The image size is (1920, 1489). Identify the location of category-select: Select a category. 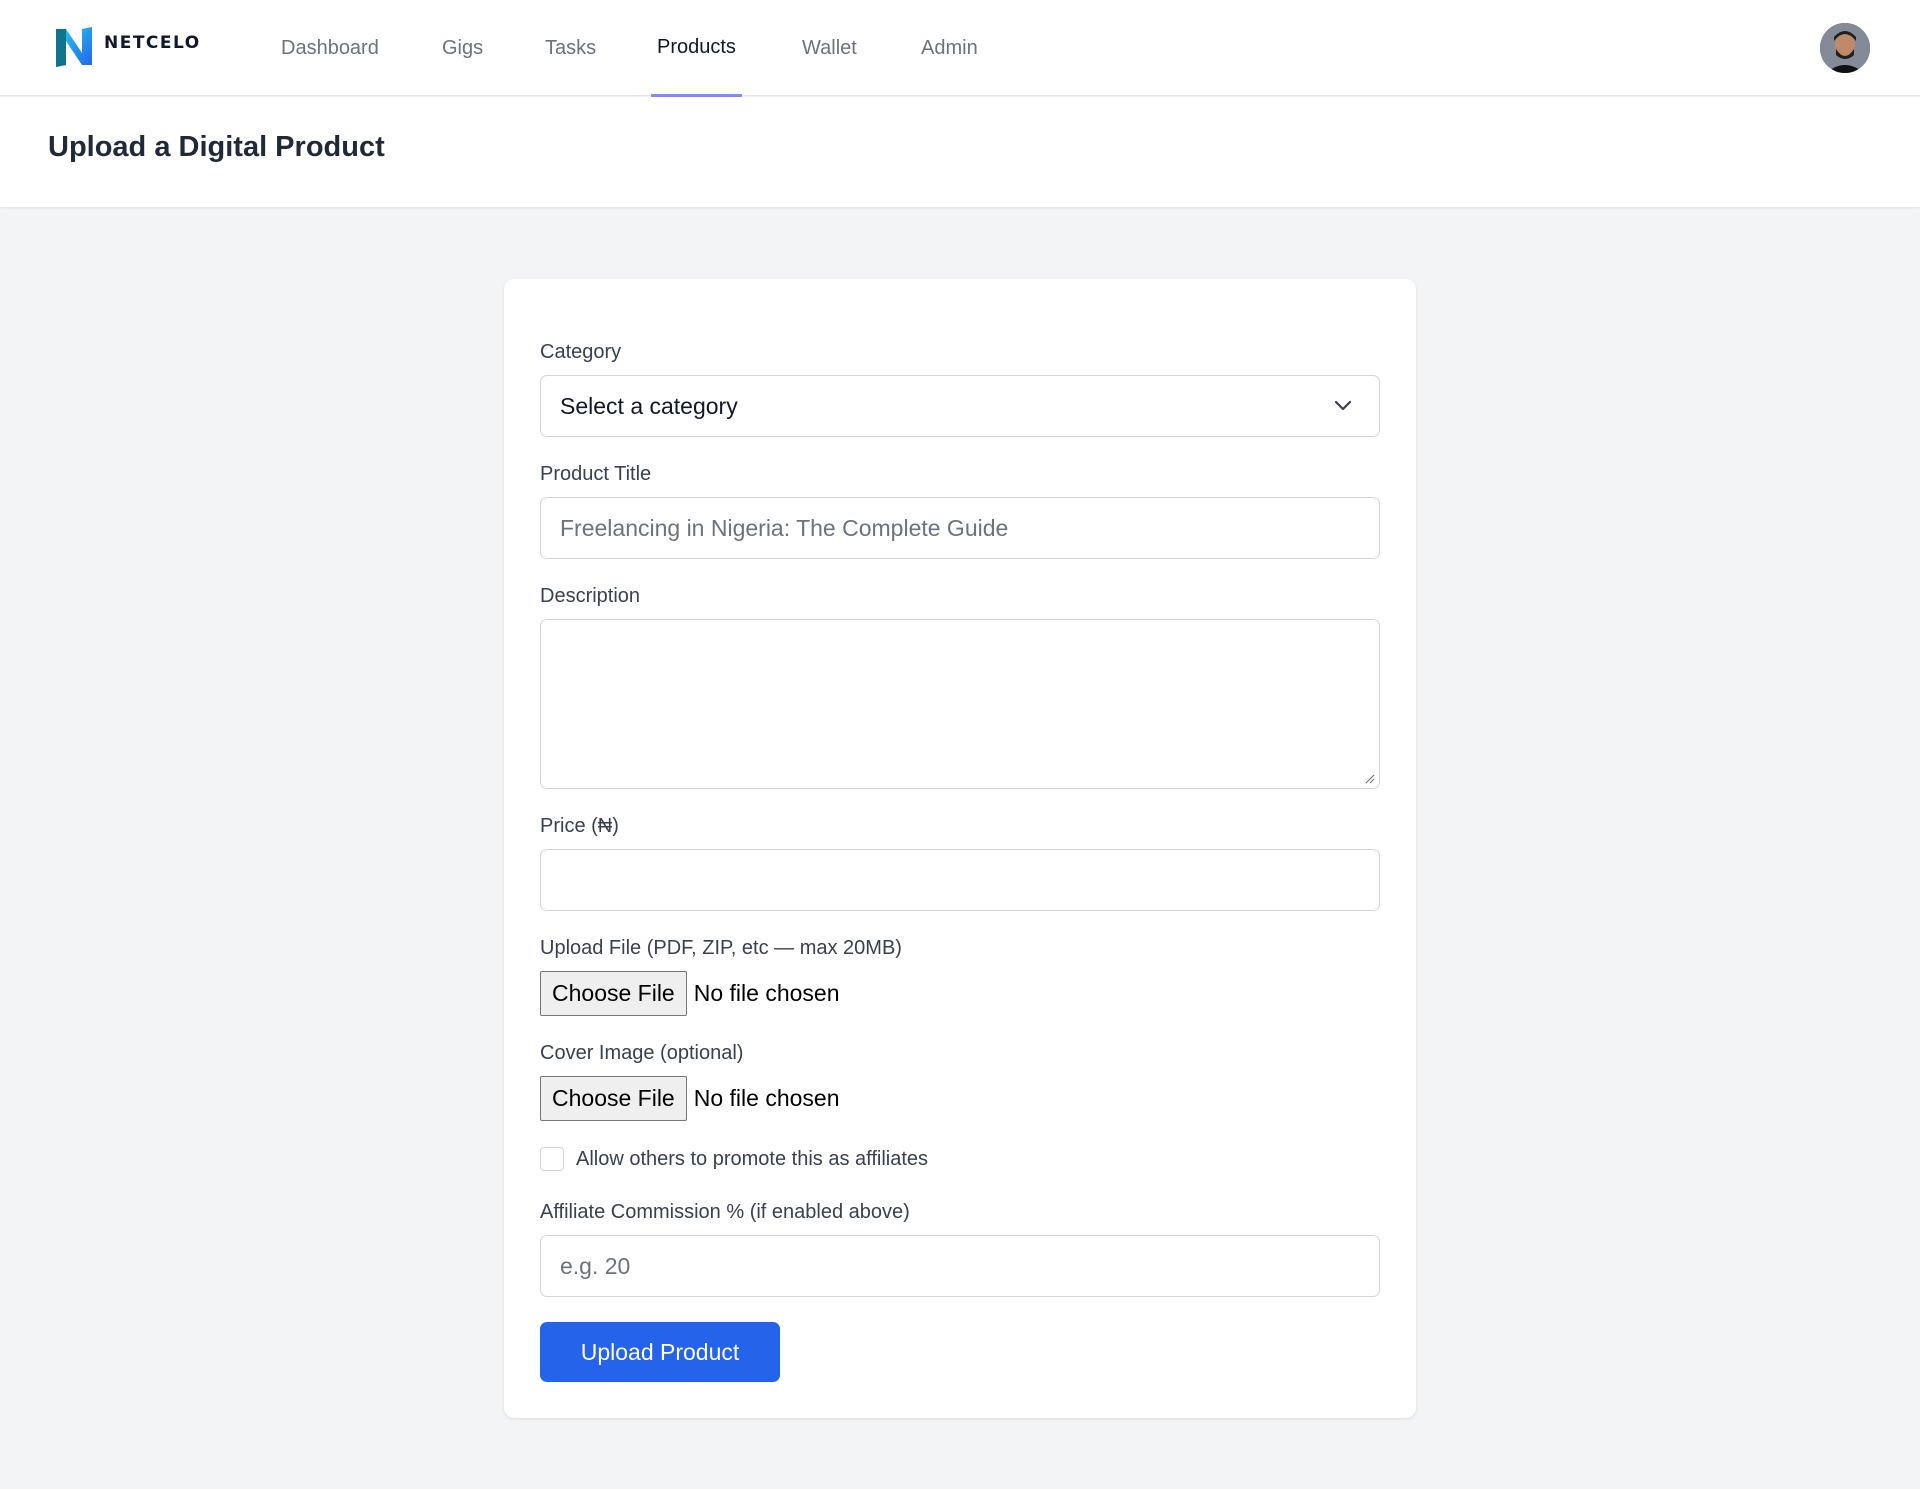
(960, 406).